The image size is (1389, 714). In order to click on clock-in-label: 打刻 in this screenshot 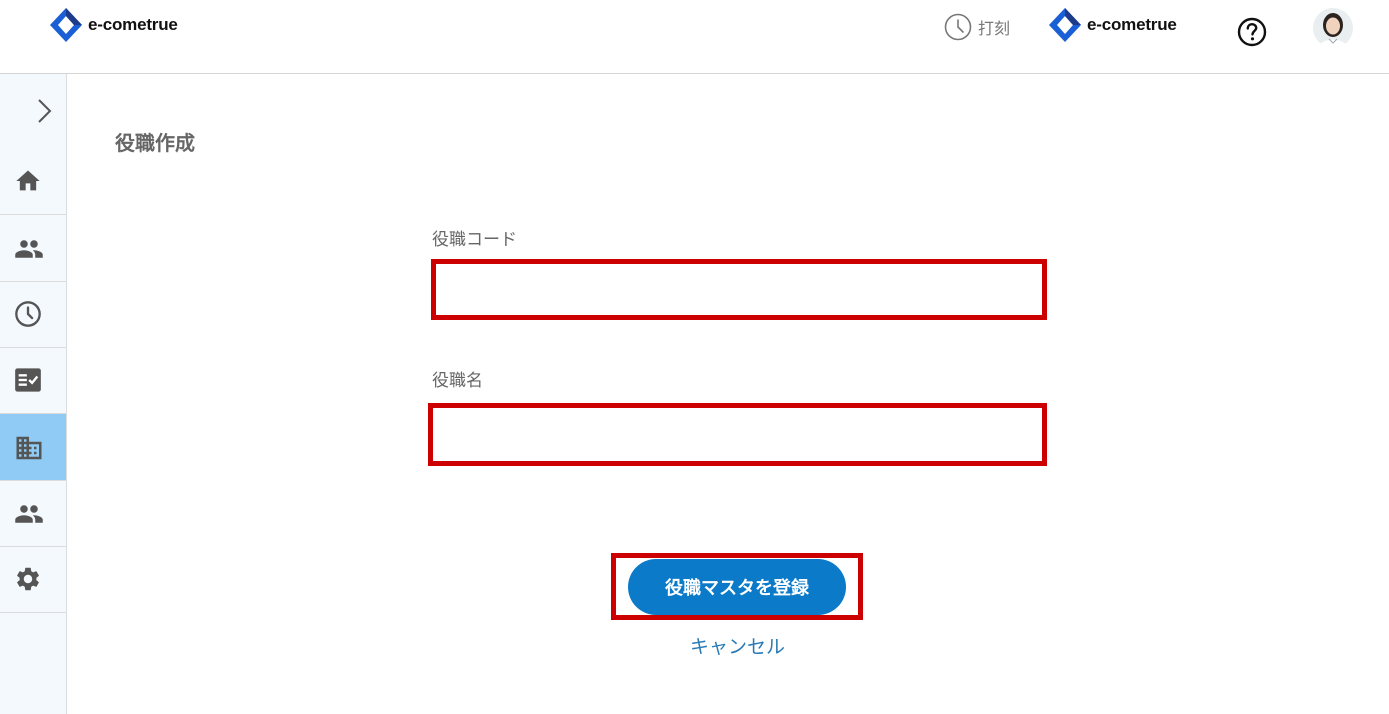, I will do `click(994, 28)`.